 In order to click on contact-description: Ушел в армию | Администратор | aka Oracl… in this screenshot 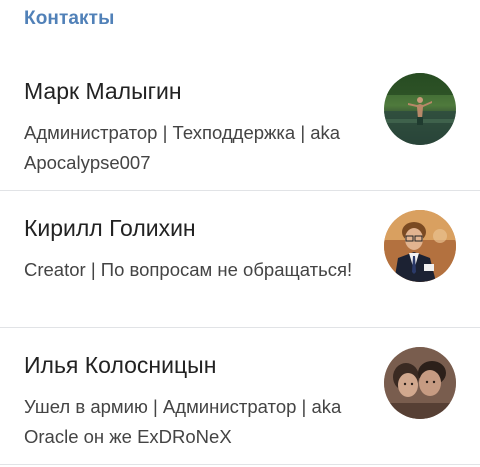, I will do `click(183, 421)`.